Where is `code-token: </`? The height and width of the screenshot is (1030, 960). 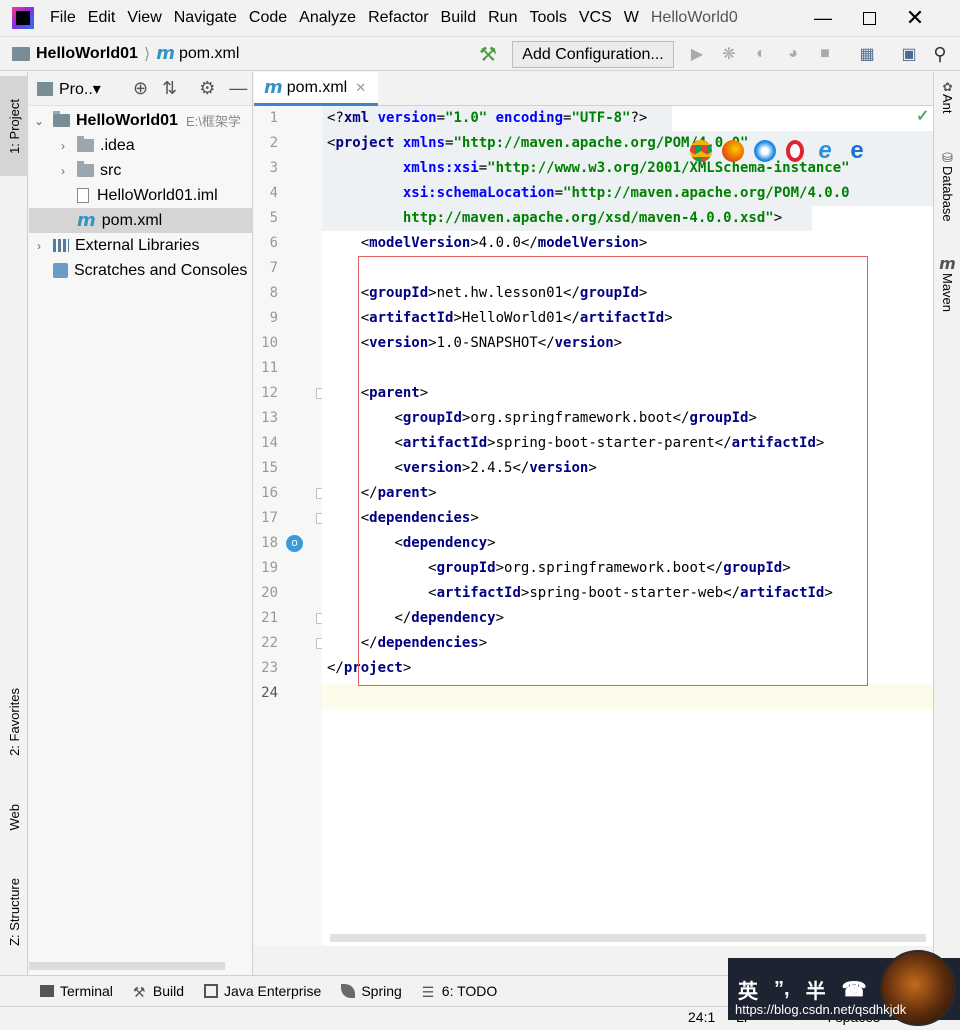 code-token: </ is located at coordinates (529, 243).